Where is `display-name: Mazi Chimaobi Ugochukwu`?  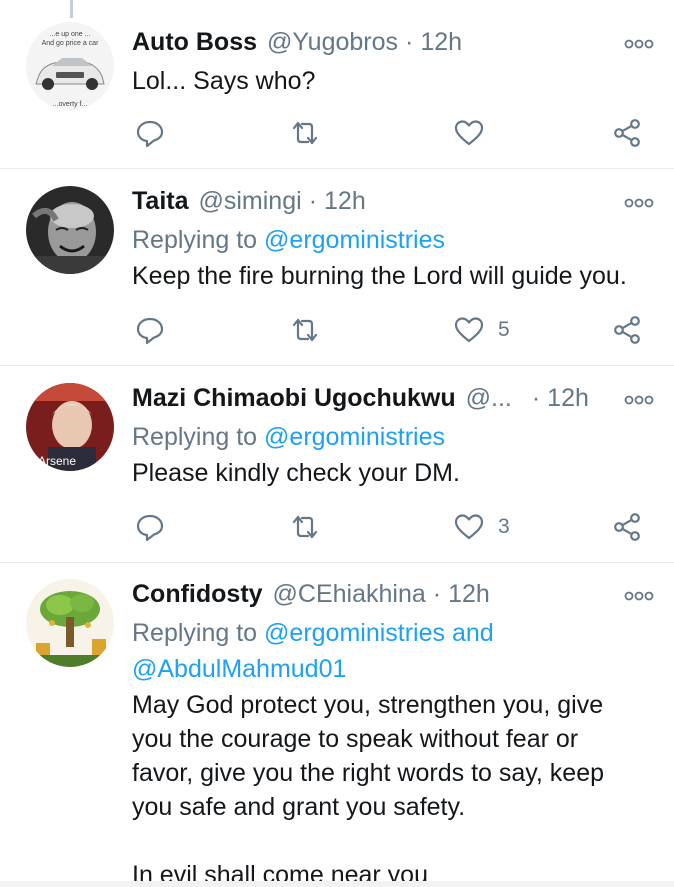 display-name: Mazi Chimaobi Ugochukwu is located at coordinates (294, 398).